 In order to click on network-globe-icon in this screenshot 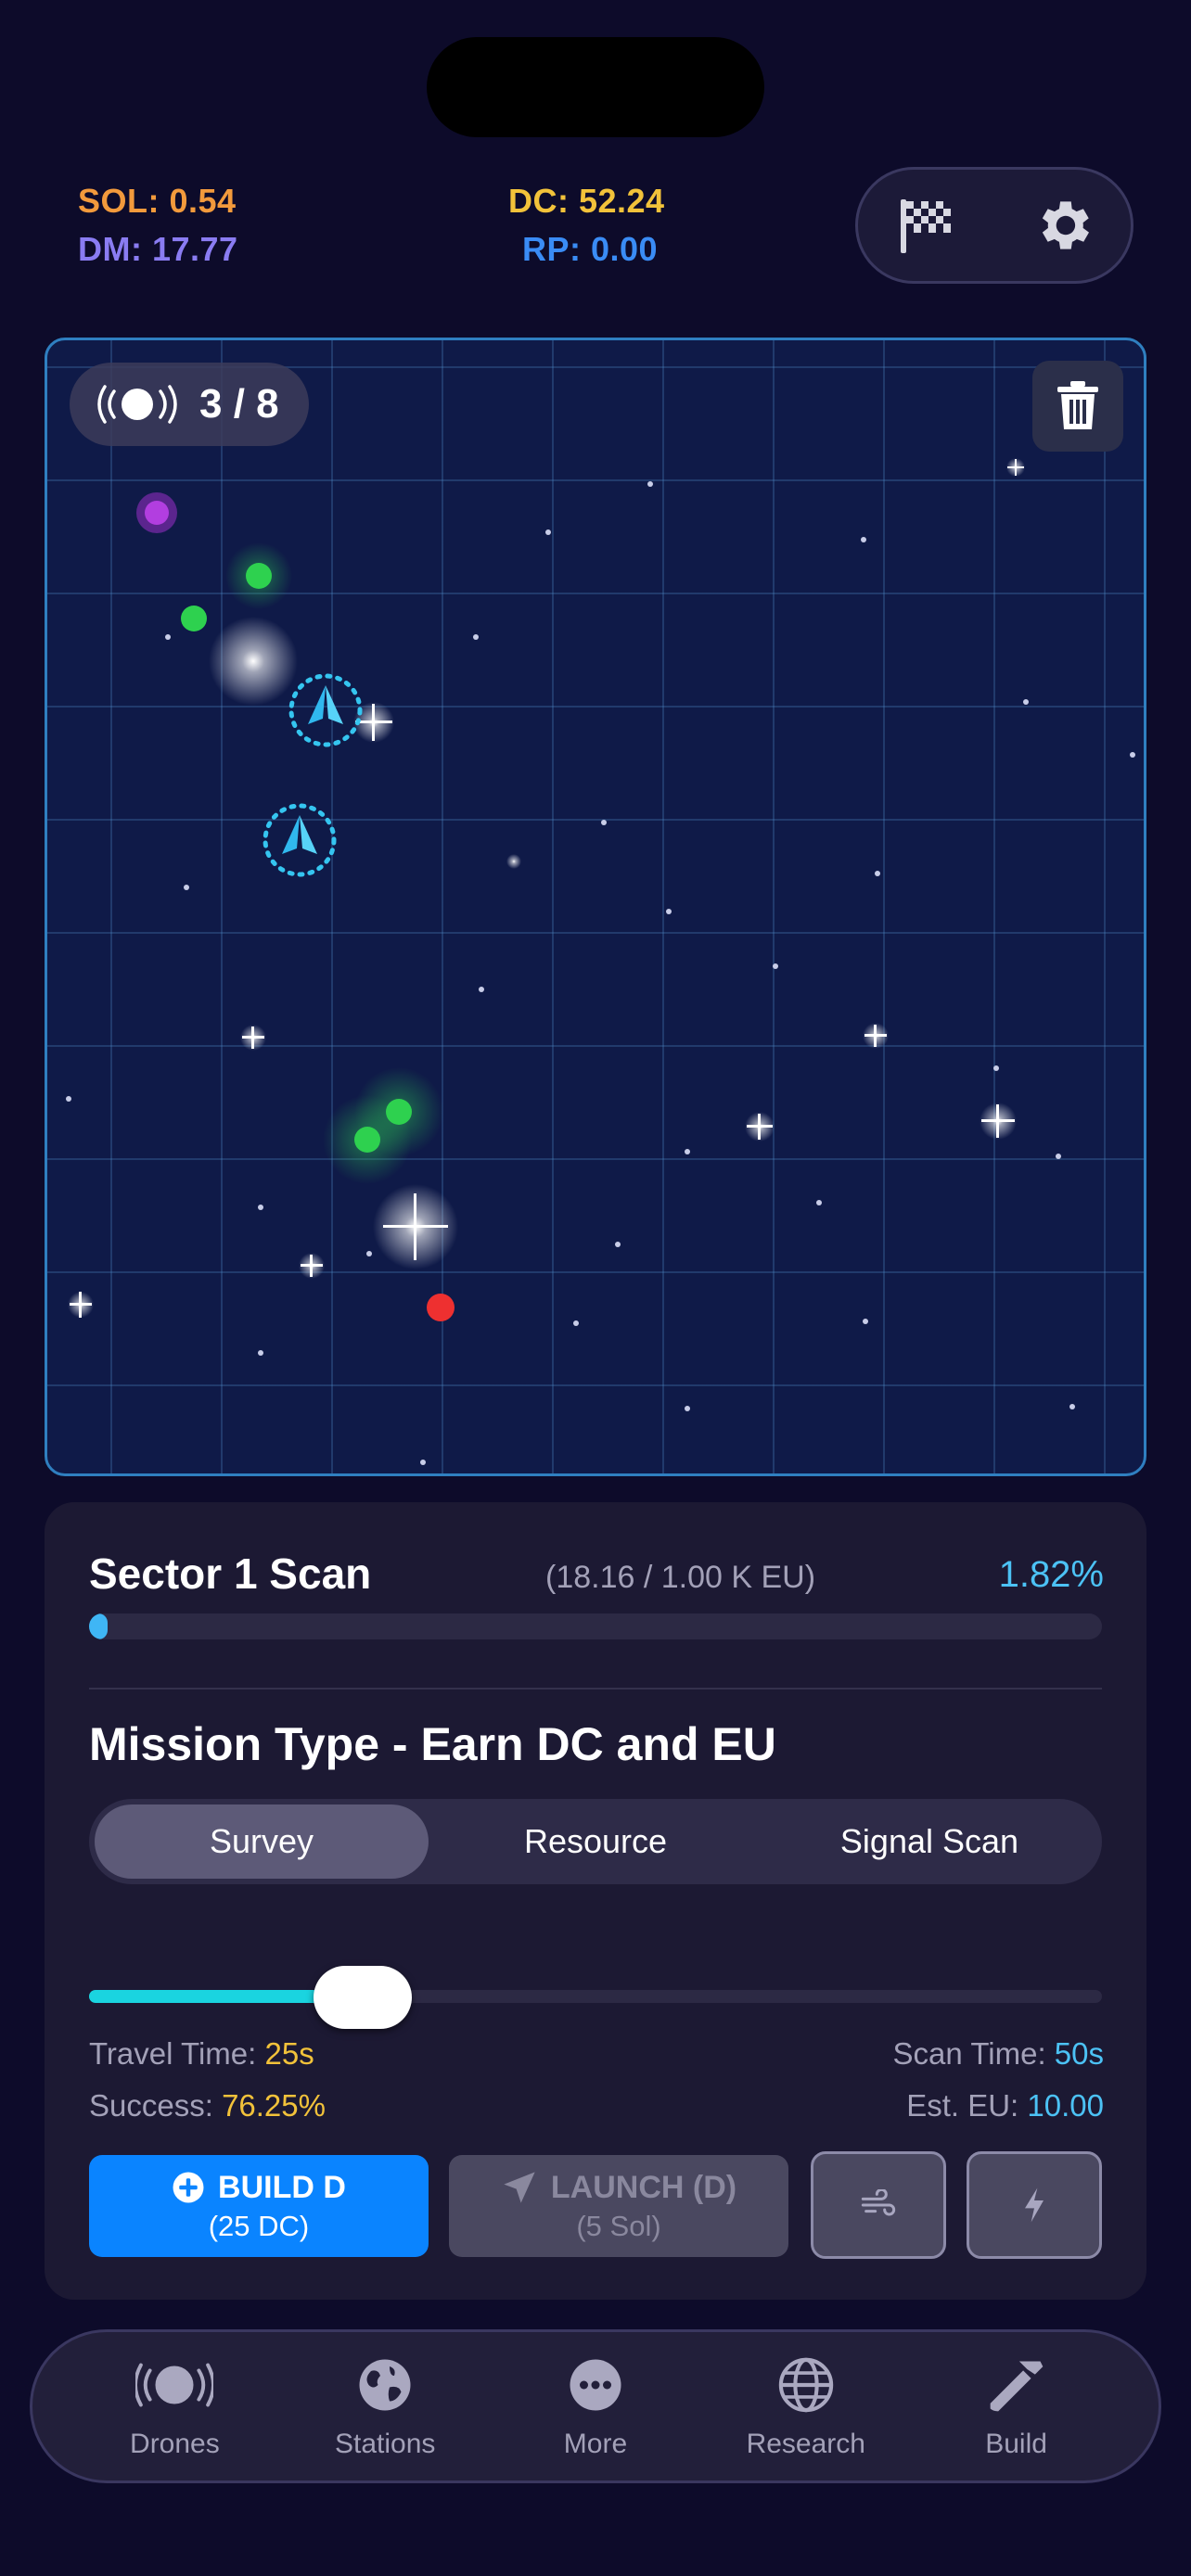, I will do `click(805, 2385)`.